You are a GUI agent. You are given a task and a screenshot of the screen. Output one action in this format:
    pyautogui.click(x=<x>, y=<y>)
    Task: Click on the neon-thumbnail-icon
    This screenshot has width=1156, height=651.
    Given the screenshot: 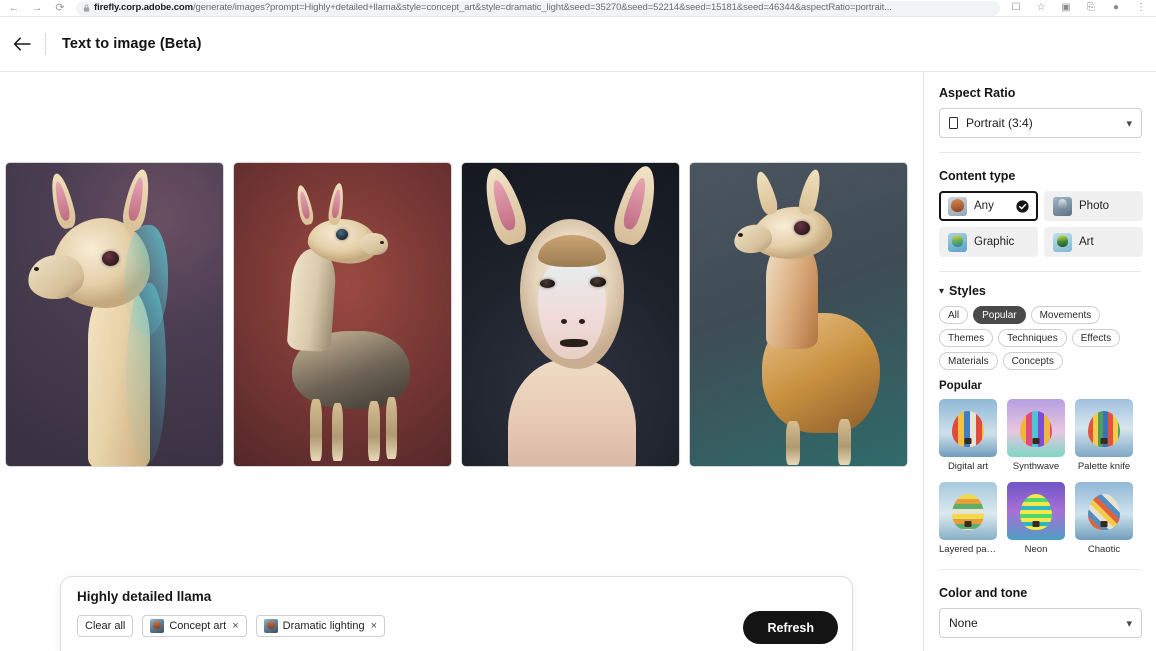 What is the action you would take?
    pyautogui.click(x=1036, y=511)
    